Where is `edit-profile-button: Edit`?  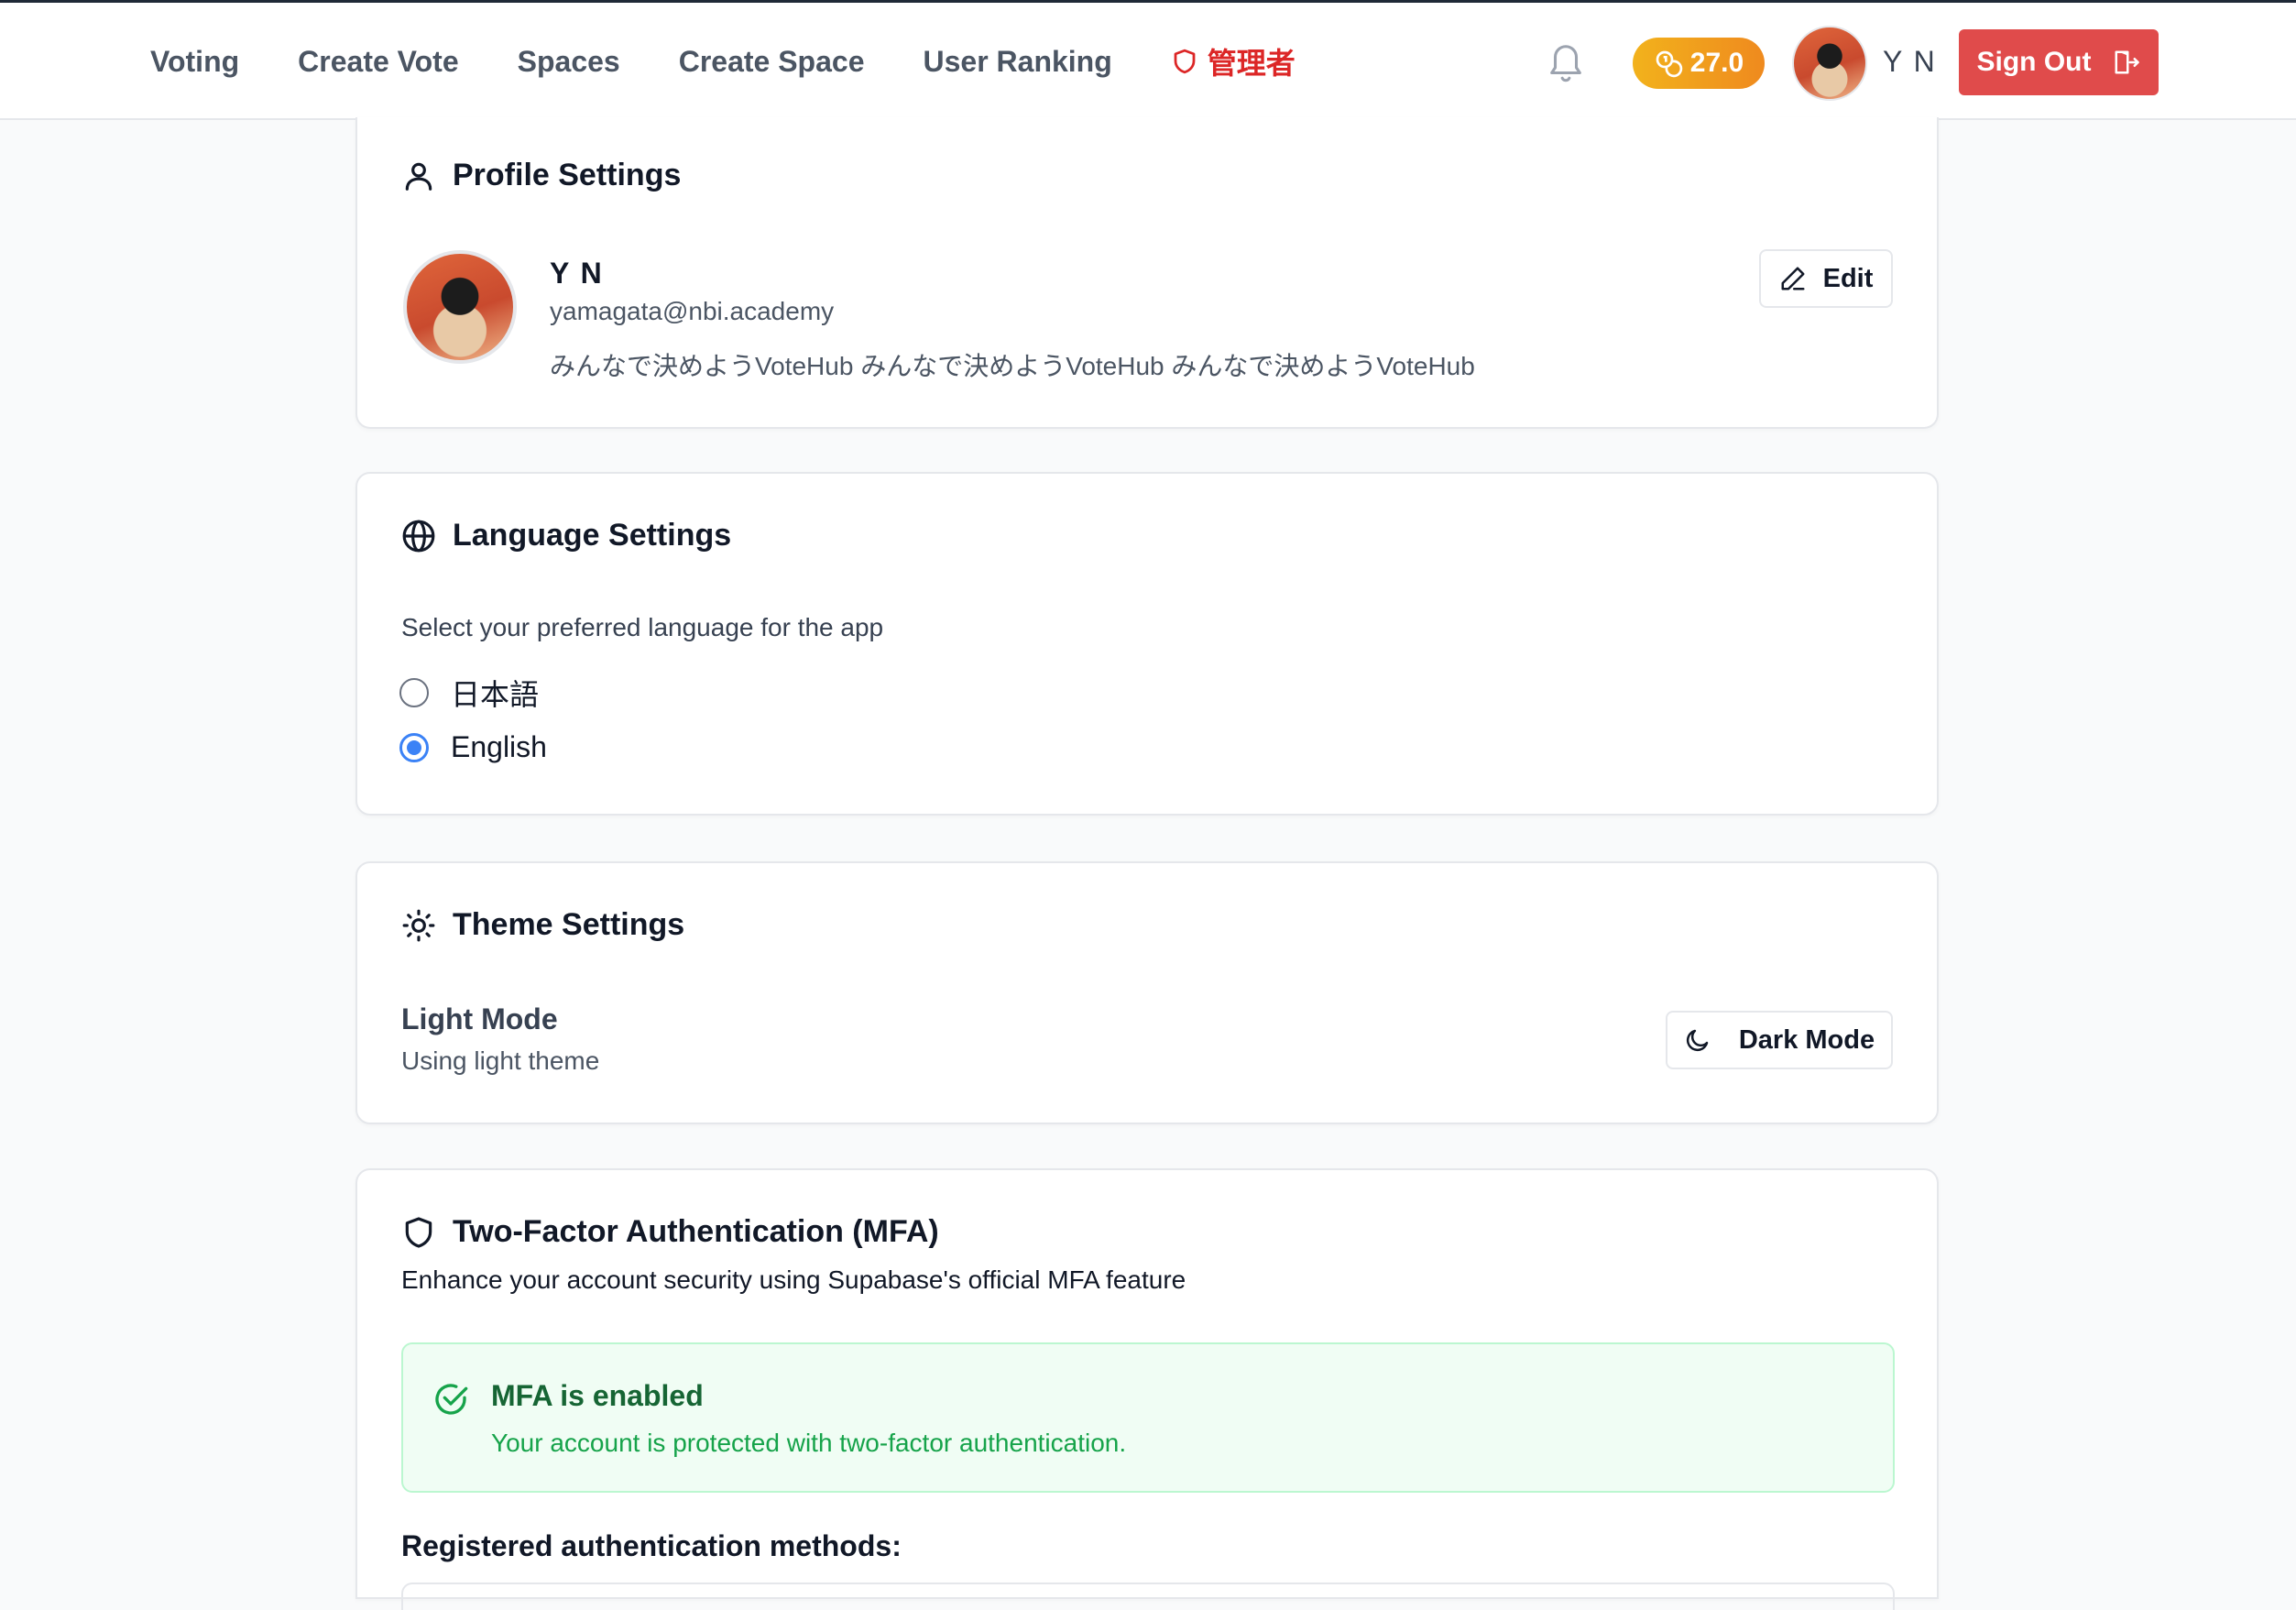
edit-profile-button: Edit is located at coordinates (1826, 278).